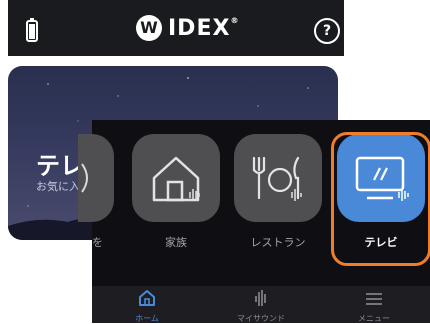  I want to click on bottom-navigation: ホーム マイサウンド メニュー, so click(261, 304).